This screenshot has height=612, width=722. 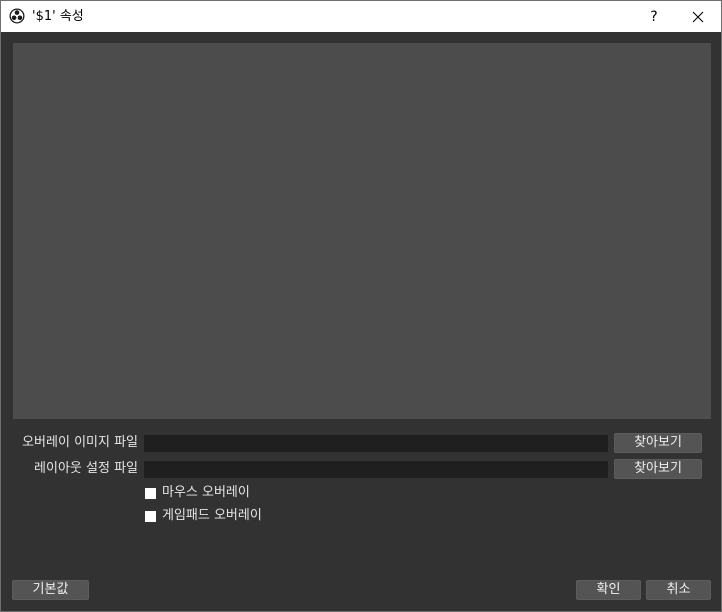 I want to click on cancel-button: 취소, so click(x=678, y=590).